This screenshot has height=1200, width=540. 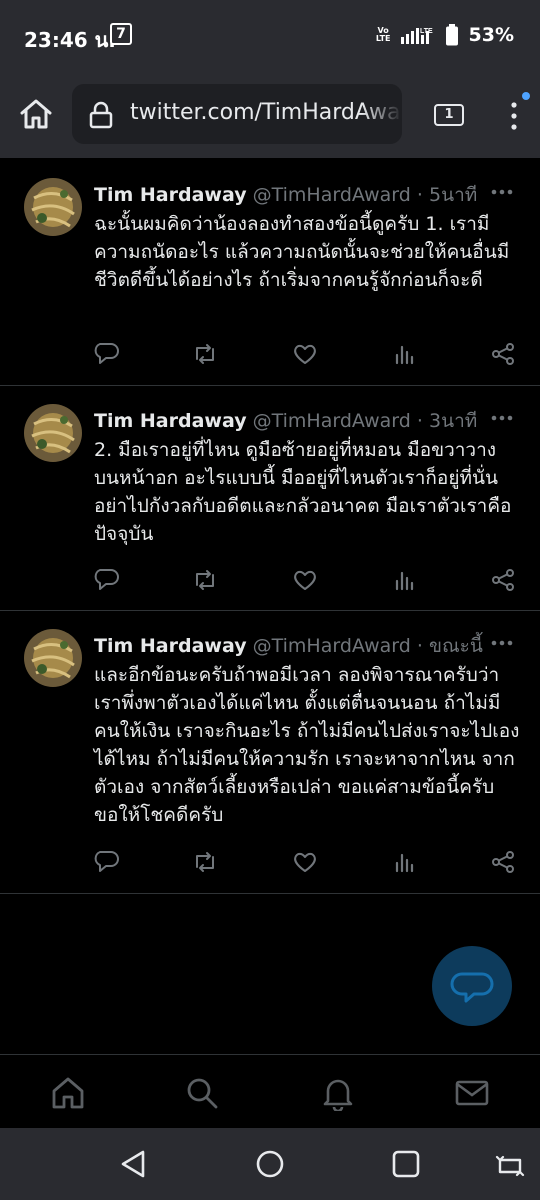 What do you see at coordinates (514, 116) in the screenshot?
I see `browser-menu-icon` at bounding box center [514, 116].